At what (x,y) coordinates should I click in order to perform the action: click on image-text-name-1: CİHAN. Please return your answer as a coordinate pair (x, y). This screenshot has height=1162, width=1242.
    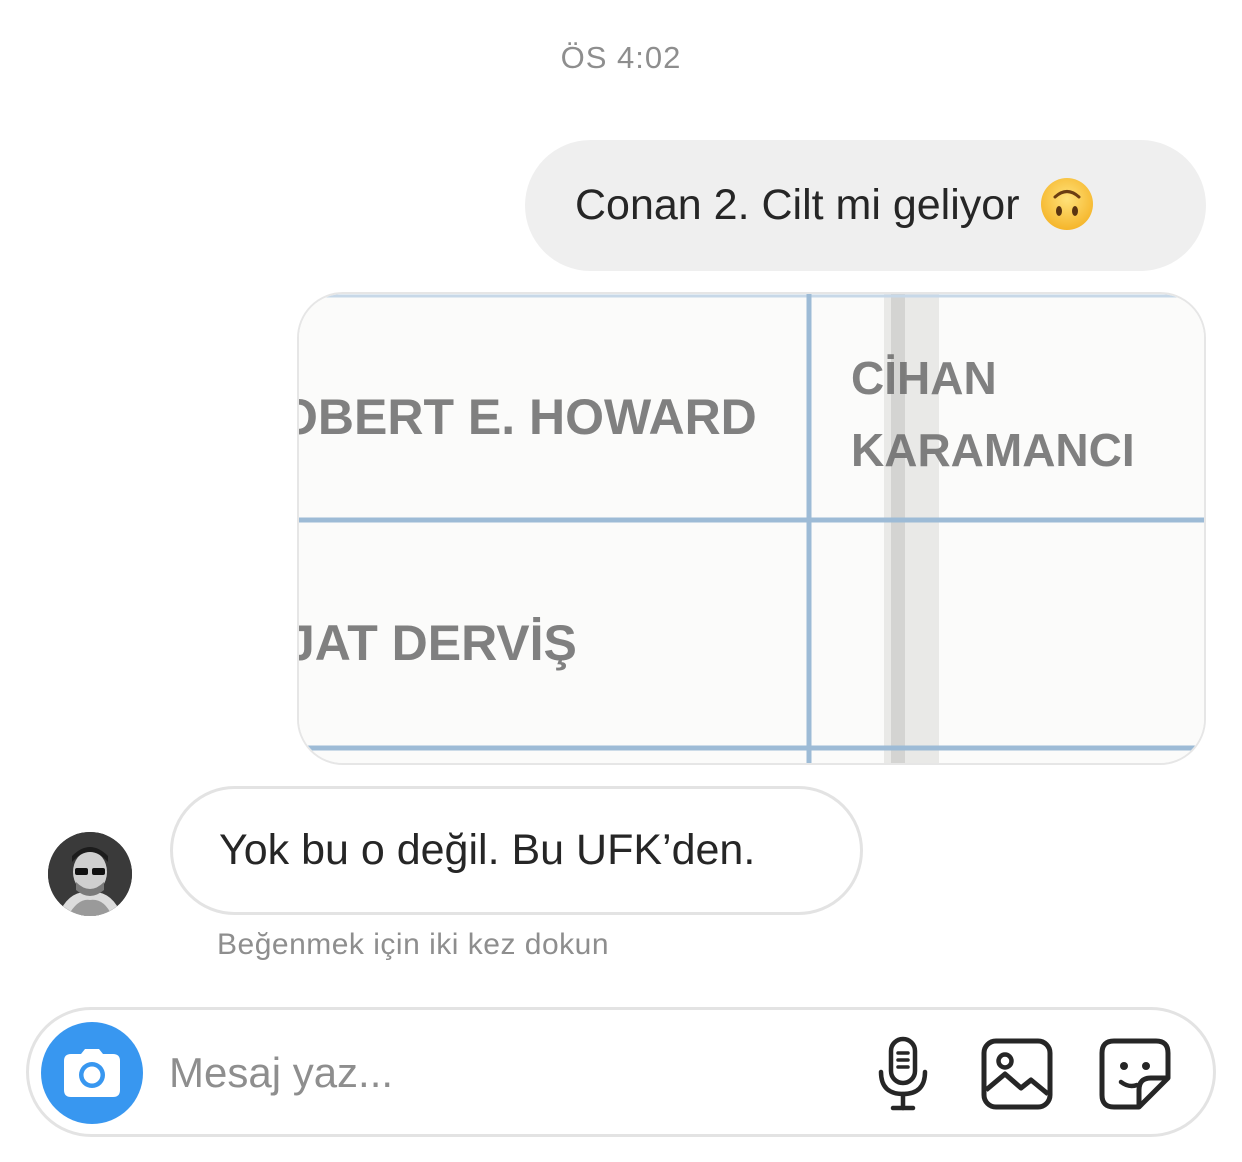
    Looking at the image, I should click on (924, 378).